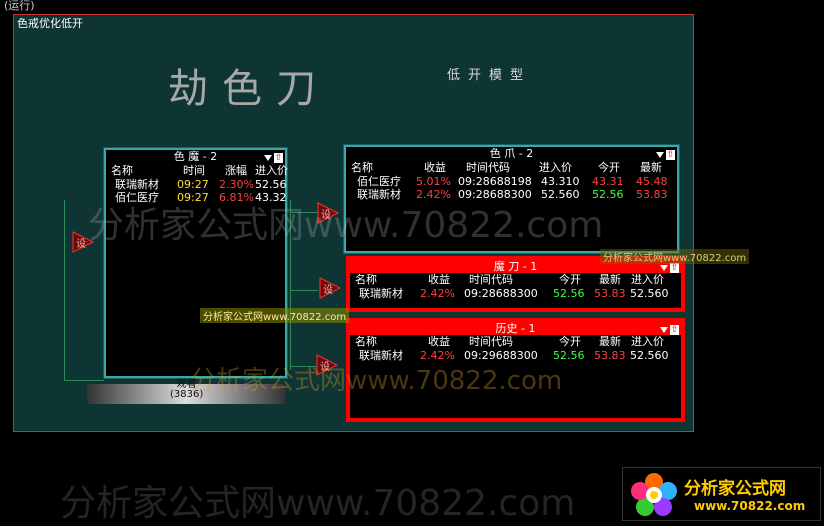 The width and height of the screenshot is (824, 526). Describe the element at coordinates (509, 279) in the screenshot. I see `panel-modao-header: 名称 收益 时间代码 今开 最新 进入价` at that location.